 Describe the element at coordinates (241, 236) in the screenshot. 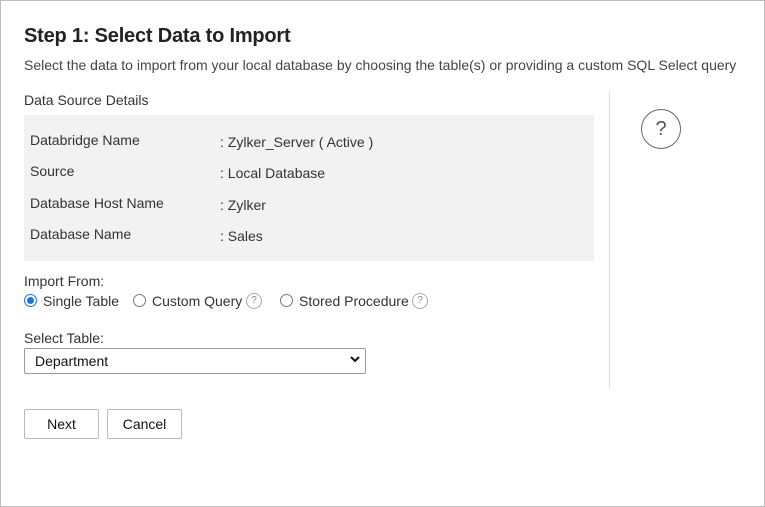

I see `detail-value: : Sales` at that location.